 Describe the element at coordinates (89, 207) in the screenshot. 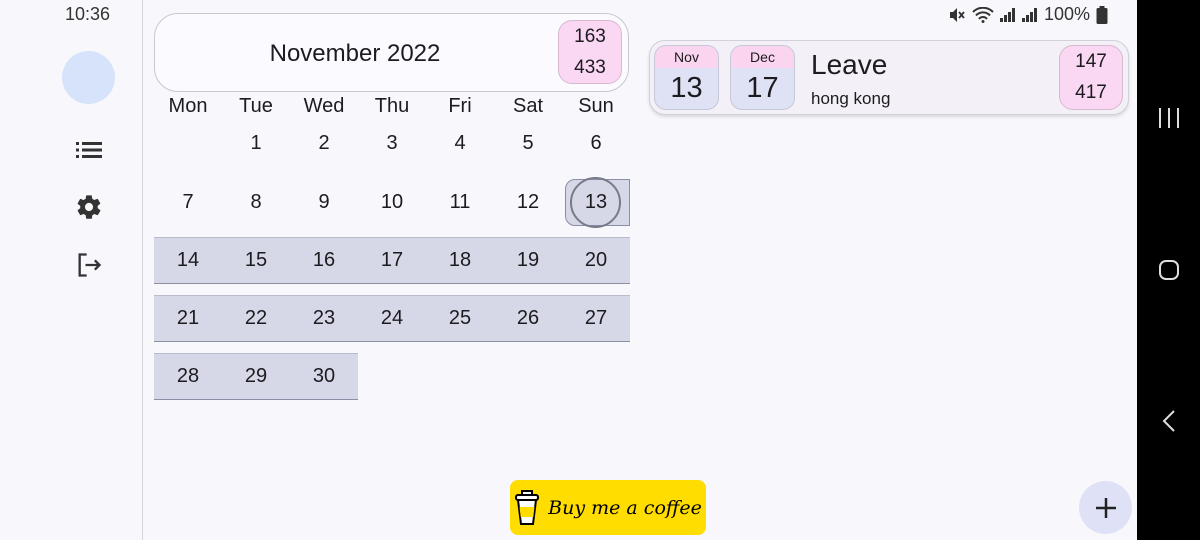

I see `gear-icon` at that location.